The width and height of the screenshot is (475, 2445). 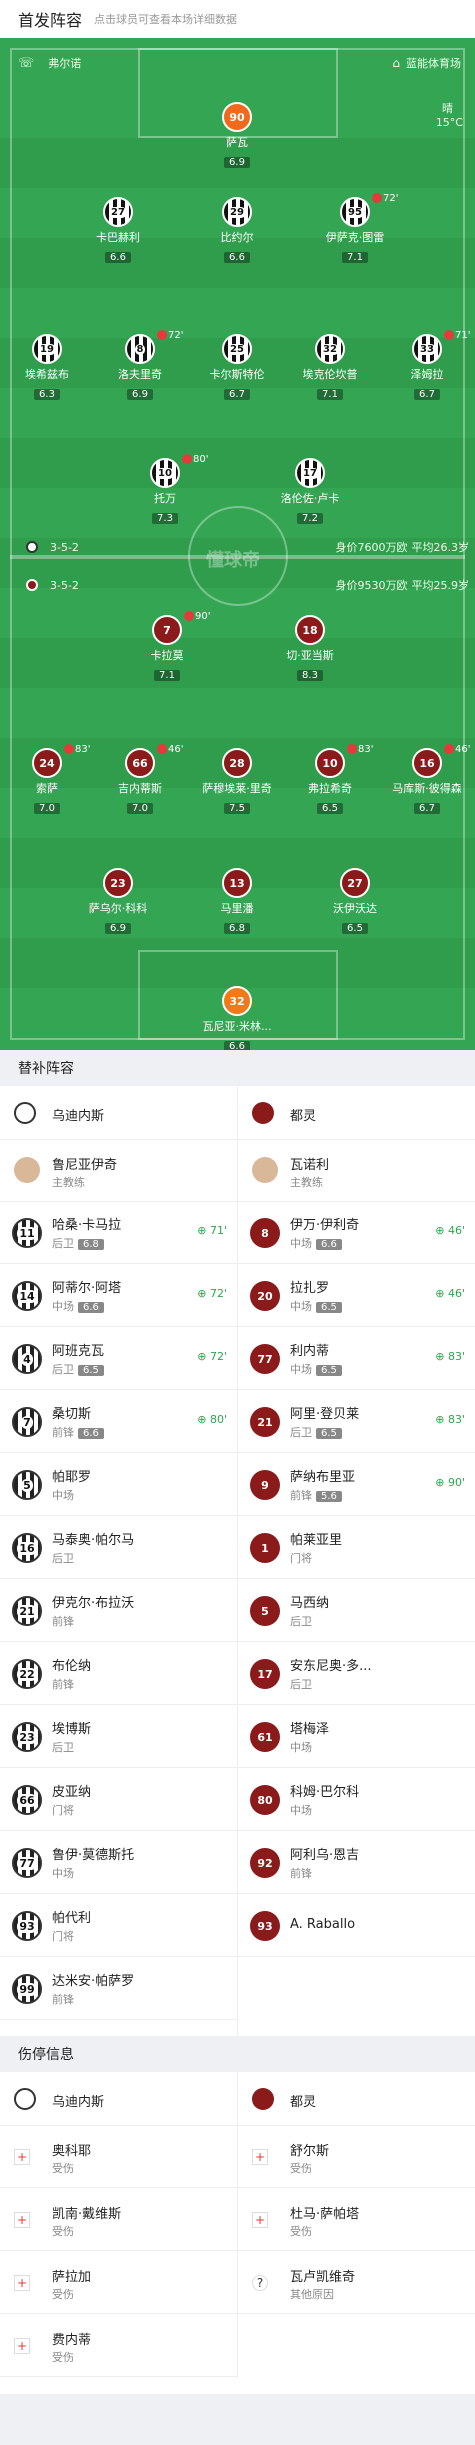 What do you see at coordinates (83, 749) in the screenshot?
I see `sub-time: 83'` at bounding box center [83, 749].